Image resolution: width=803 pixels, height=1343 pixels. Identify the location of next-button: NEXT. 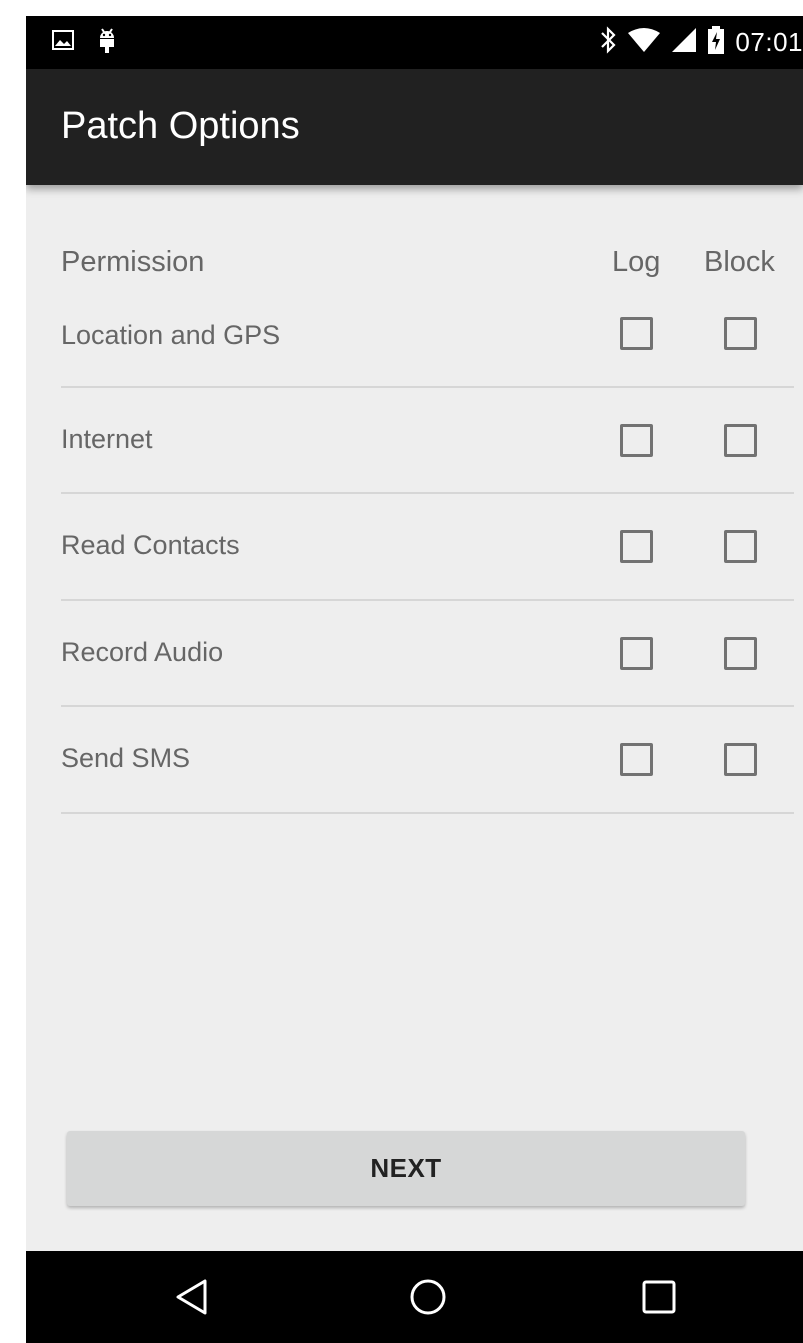
(406, 1168).